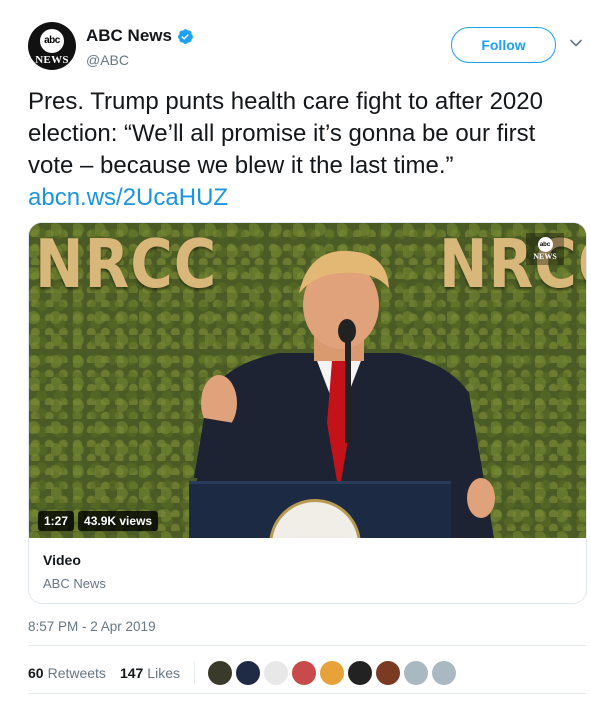 Image resolution: width=591 pixels, height=704 pixels. Describe the element at coordinates (576, 43) in the screenshot. I see `chevron-down-icon` at that location.